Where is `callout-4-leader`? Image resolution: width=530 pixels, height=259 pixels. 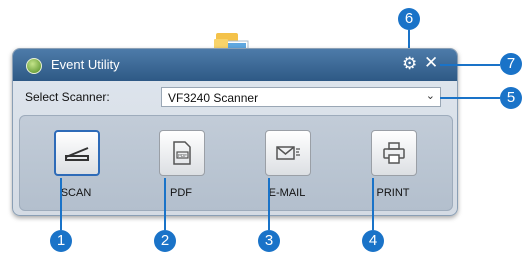
callout-4-leader is located at coordinates (373, 204).